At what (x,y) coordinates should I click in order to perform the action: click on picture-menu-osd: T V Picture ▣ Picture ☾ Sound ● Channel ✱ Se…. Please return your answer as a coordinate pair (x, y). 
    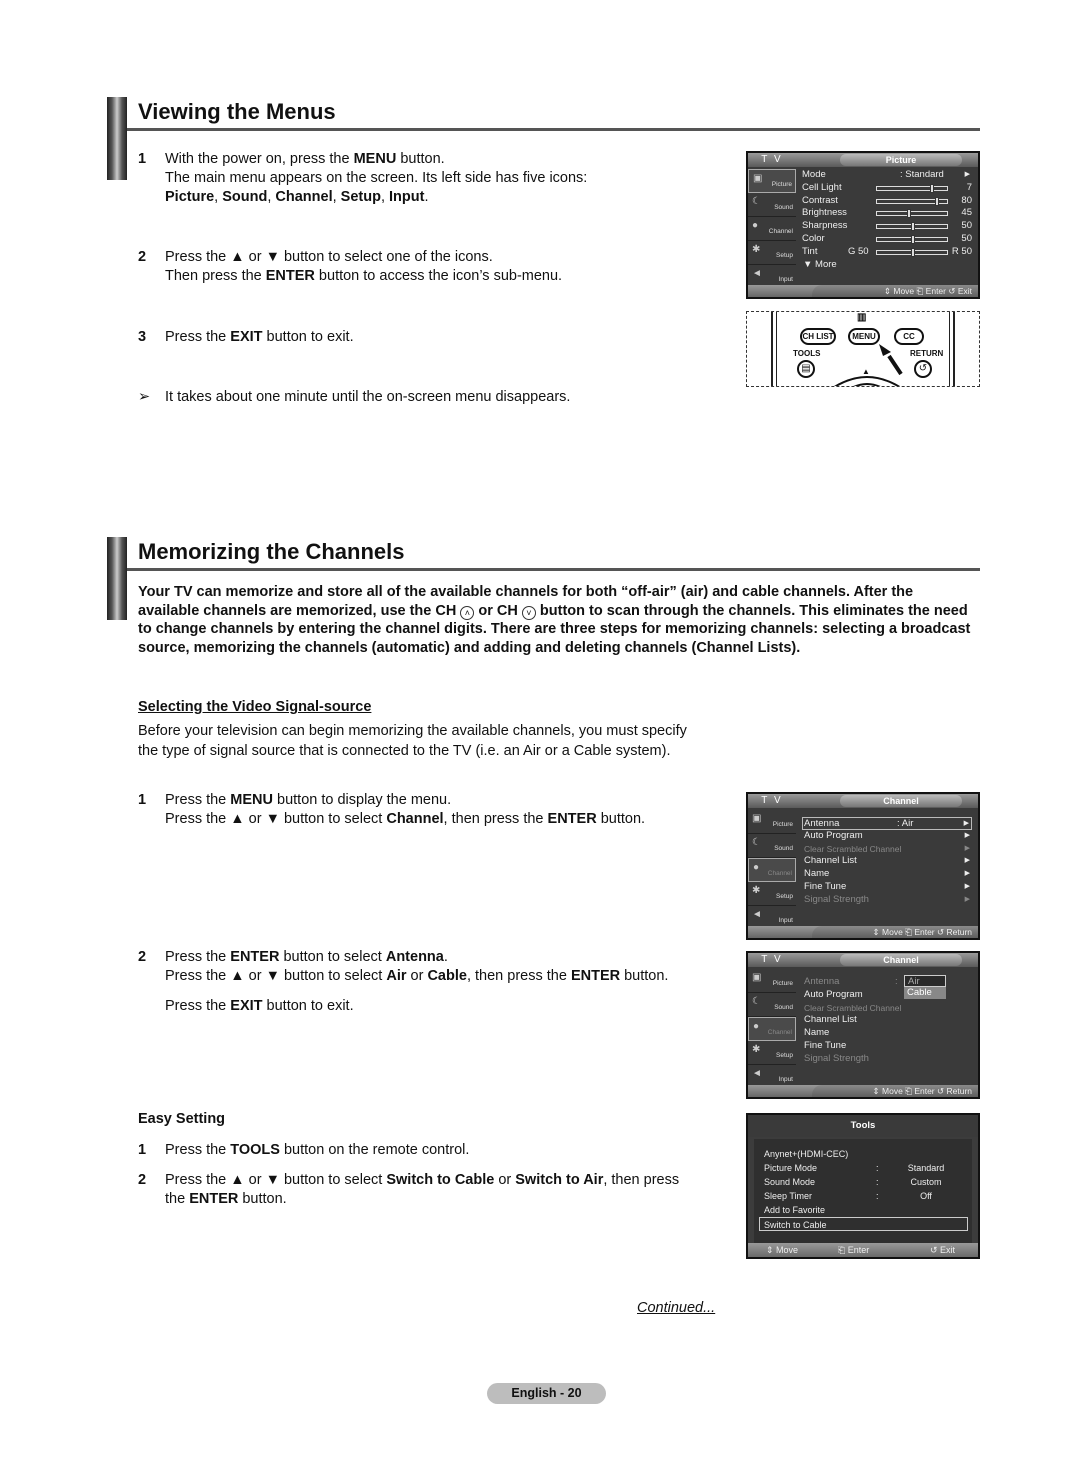
    Looking at the image, I should click on (863, 225).